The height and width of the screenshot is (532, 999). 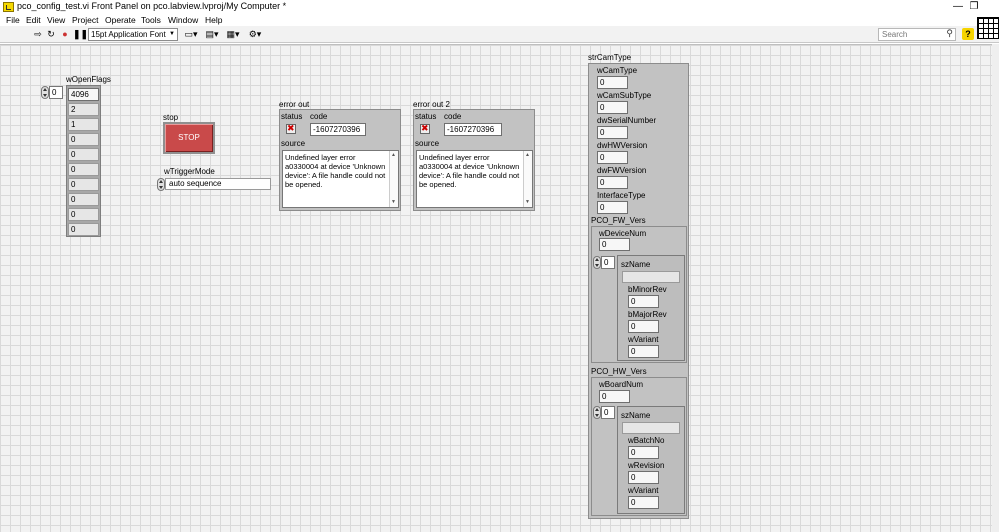 I want to click on error-out-2-status-label: status, so click(x=426, y=116).